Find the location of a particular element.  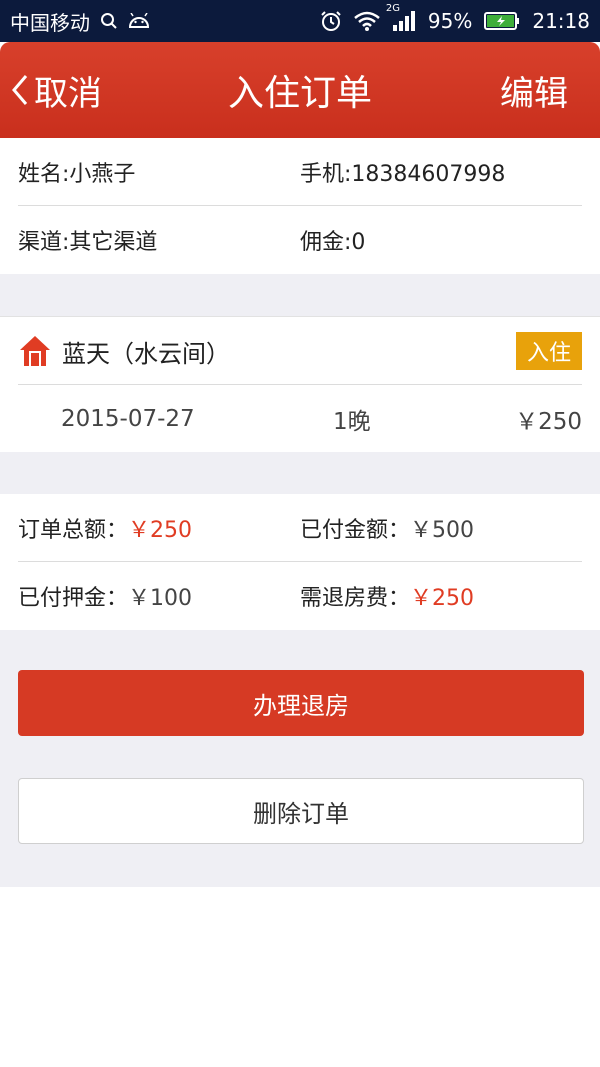

paid-deposit-value: ￥100 is located at coordinates (160, 598).